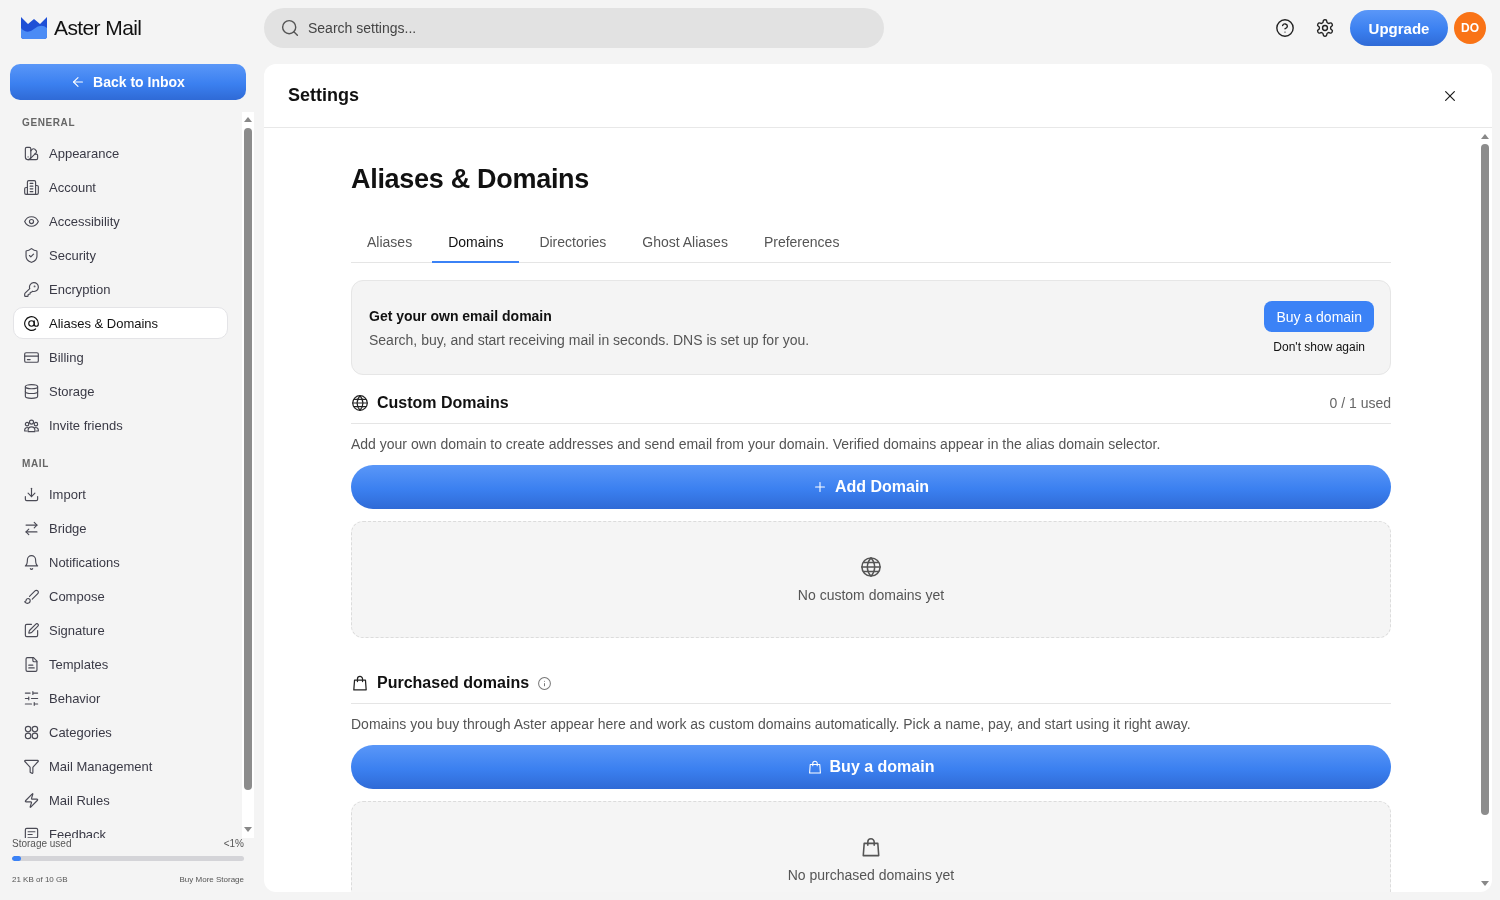 The image size is (1500, 900). I want to click on nav-item: Signature, so click(120, 630).